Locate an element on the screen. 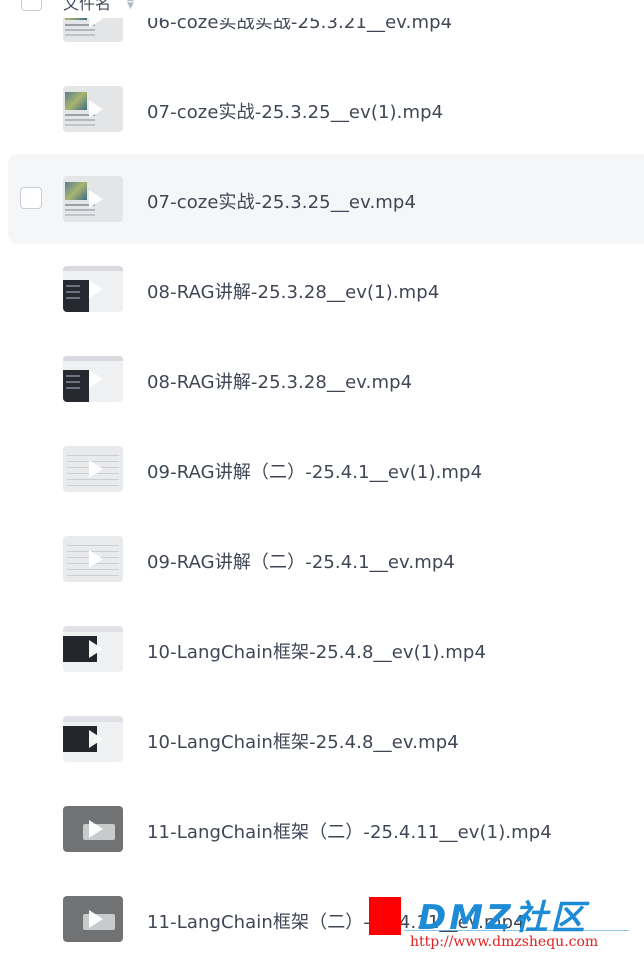 Image resolution: width=644 pixels, height=965 pixels. sort-icon: ▲▼ is located at coordinates (130, 5).